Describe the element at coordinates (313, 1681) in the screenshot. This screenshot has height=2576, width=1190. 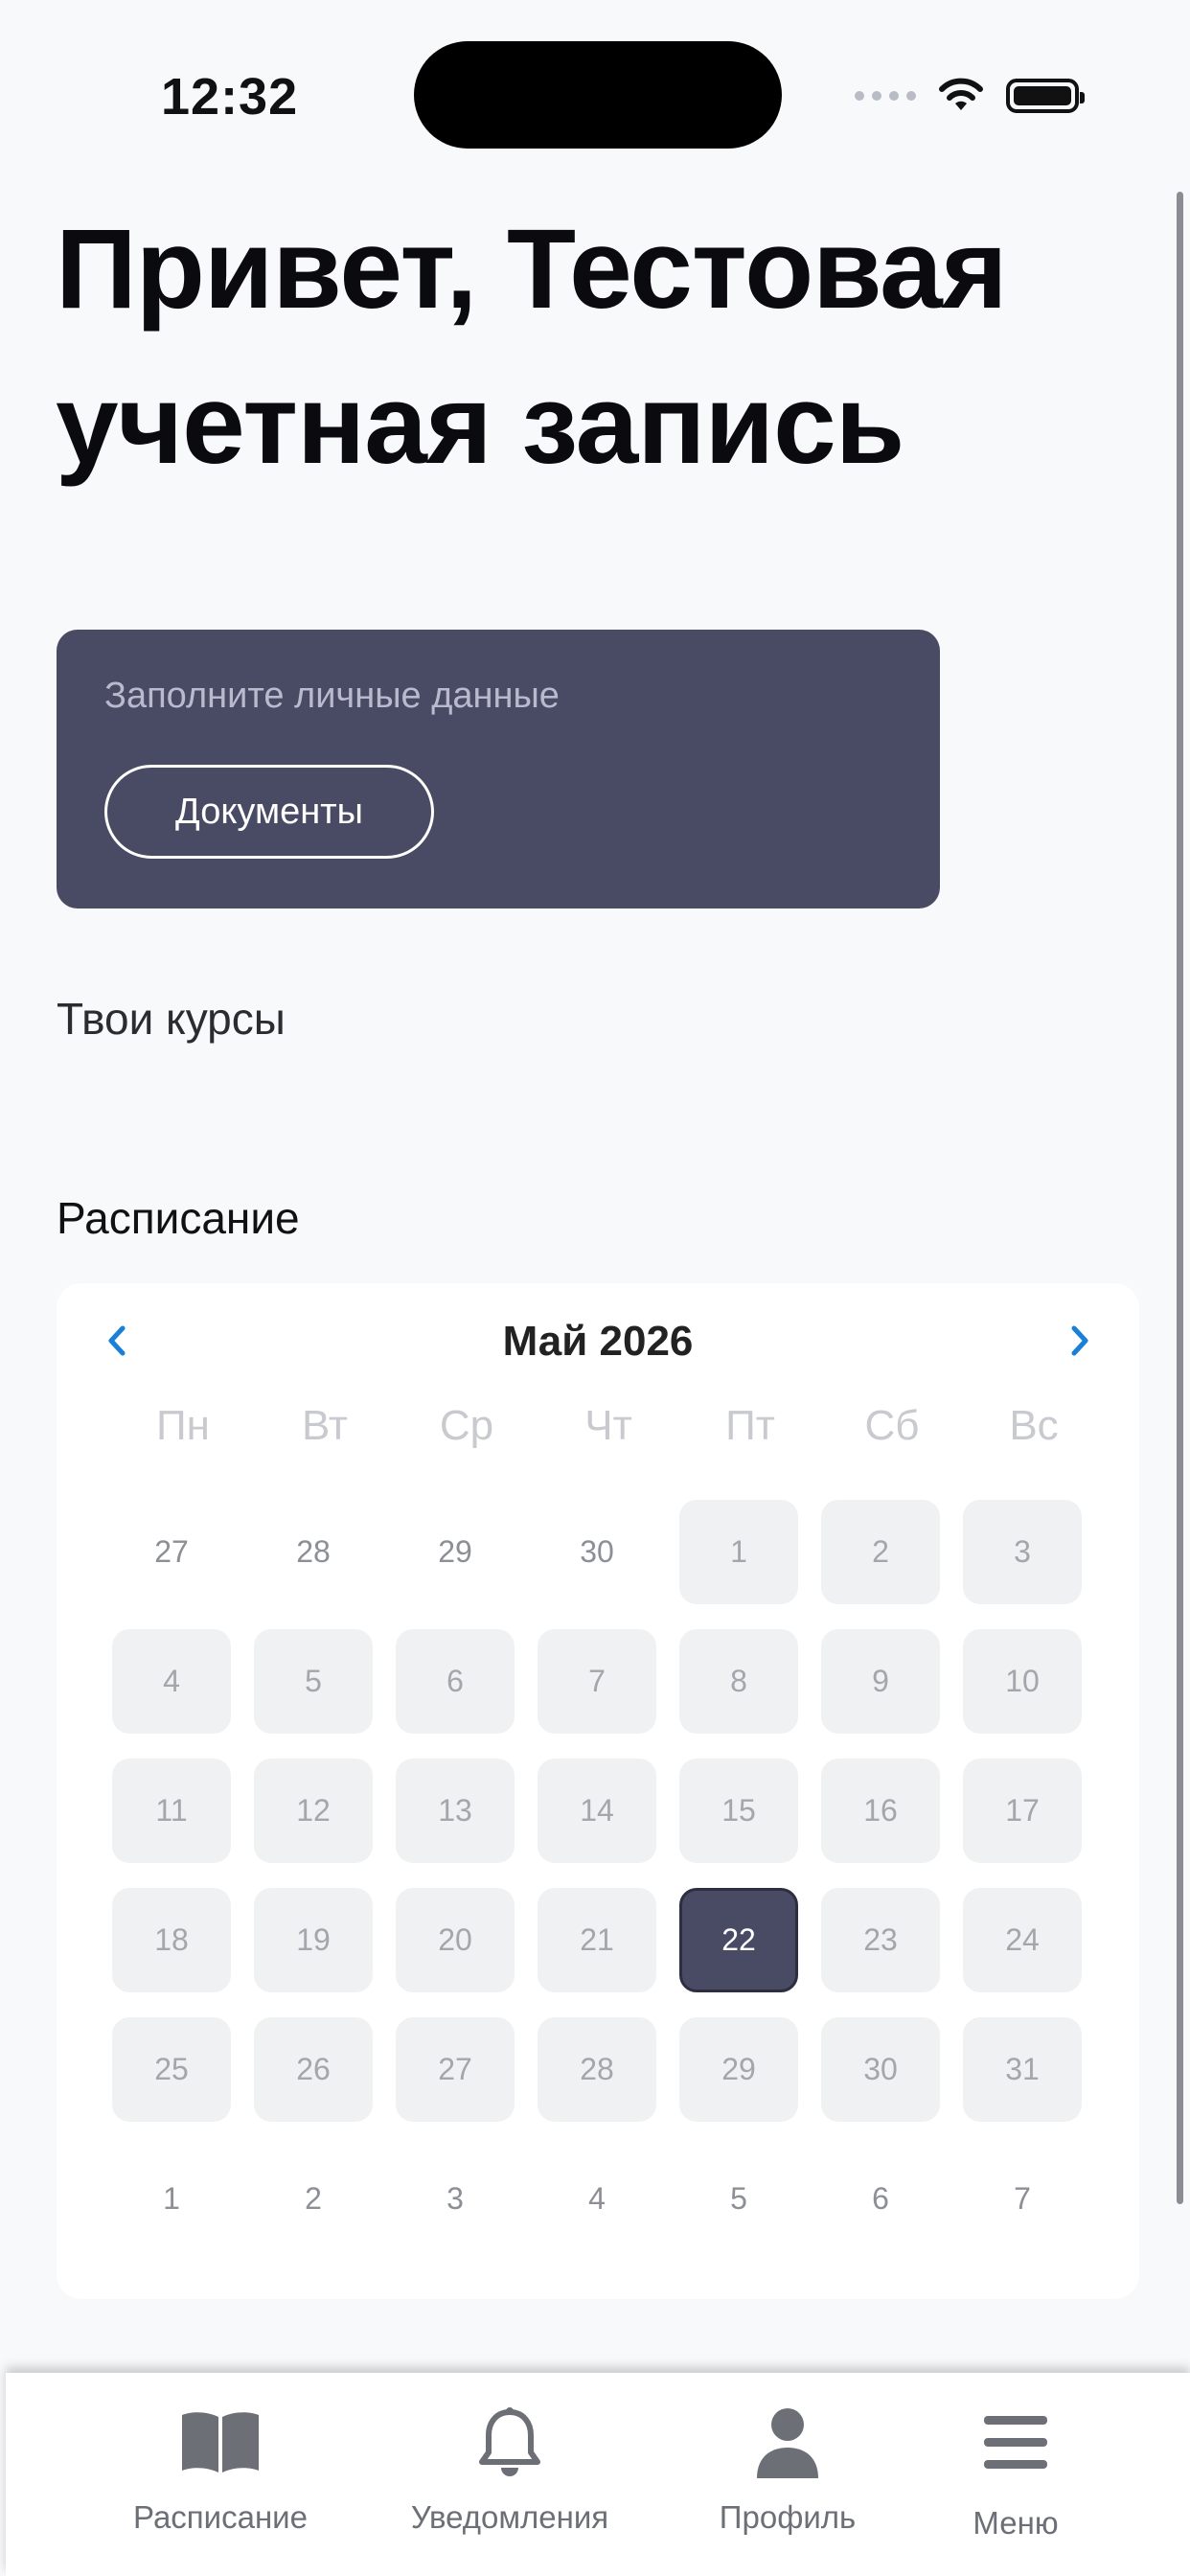
I see `calendar-day: 5` at that location.